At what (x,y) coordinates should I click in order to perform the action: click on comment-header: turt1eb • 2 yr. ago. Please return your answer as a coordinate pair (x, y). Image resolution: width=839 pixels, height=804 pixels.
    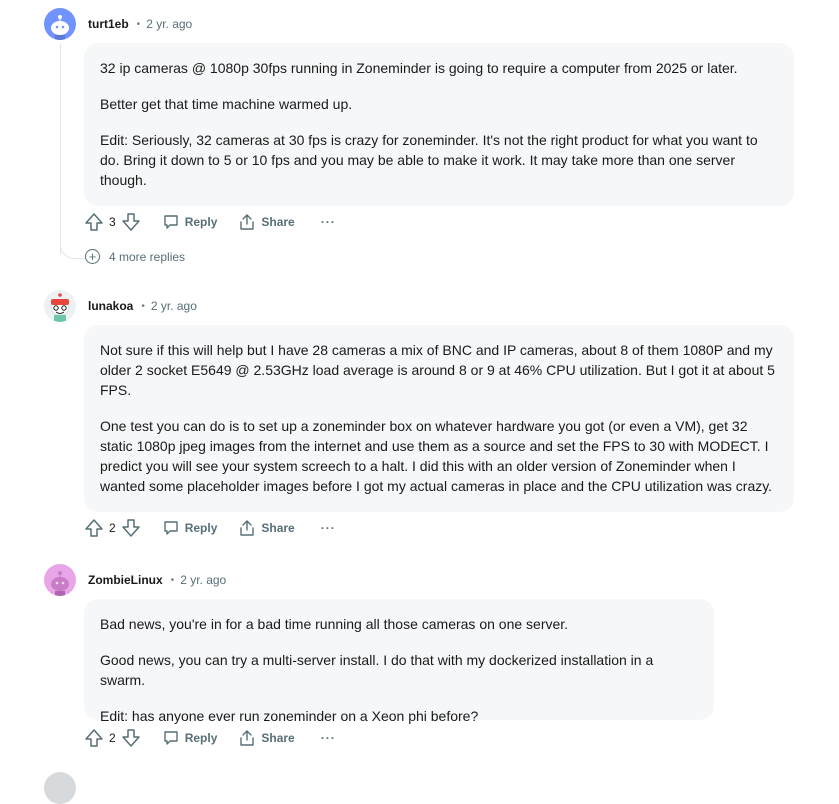
    Looking at the image, I should click on (118, 24).